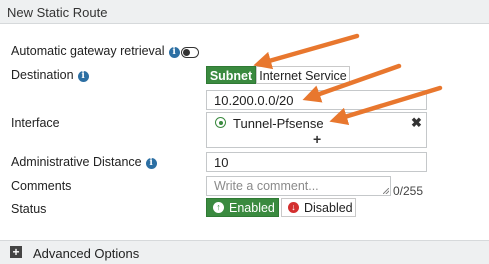  Describe the element at coordinates (244, 12) in the screenshot. I see `dialog-header: New Static Route` at that location.